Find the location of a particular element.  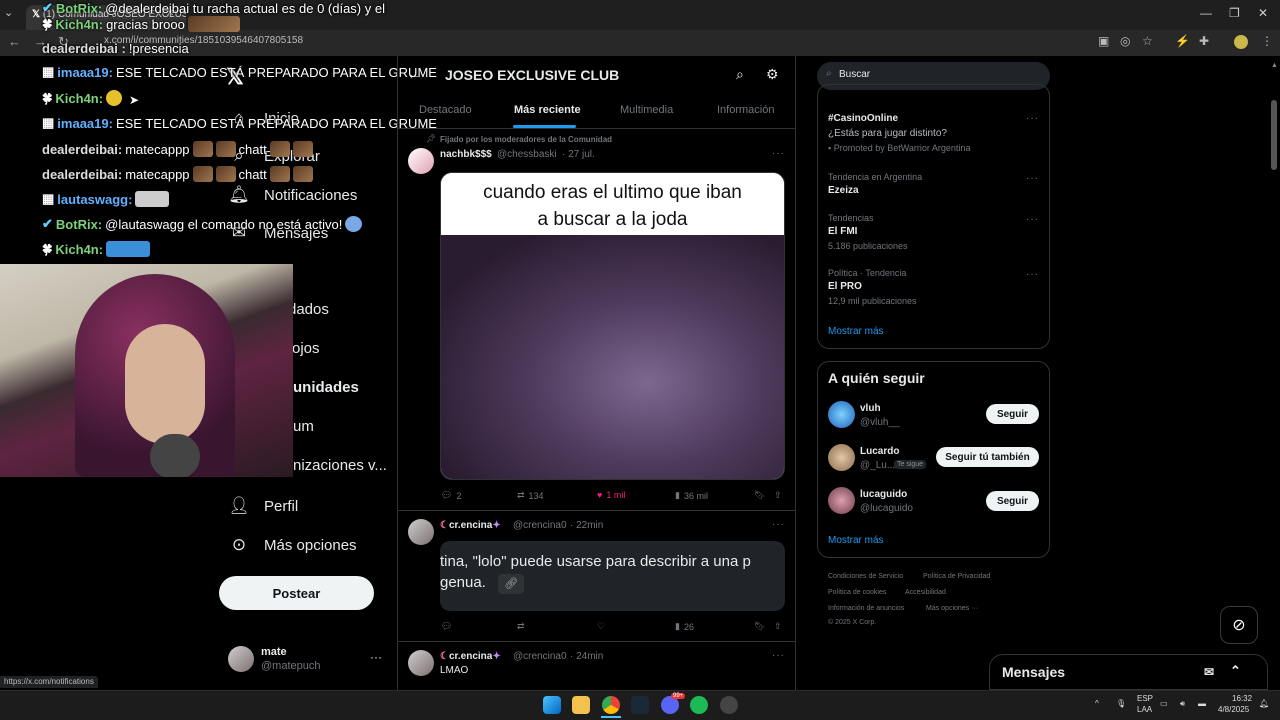

footer-link: Condiciones de Servicio is located at coordinates (865, 576).